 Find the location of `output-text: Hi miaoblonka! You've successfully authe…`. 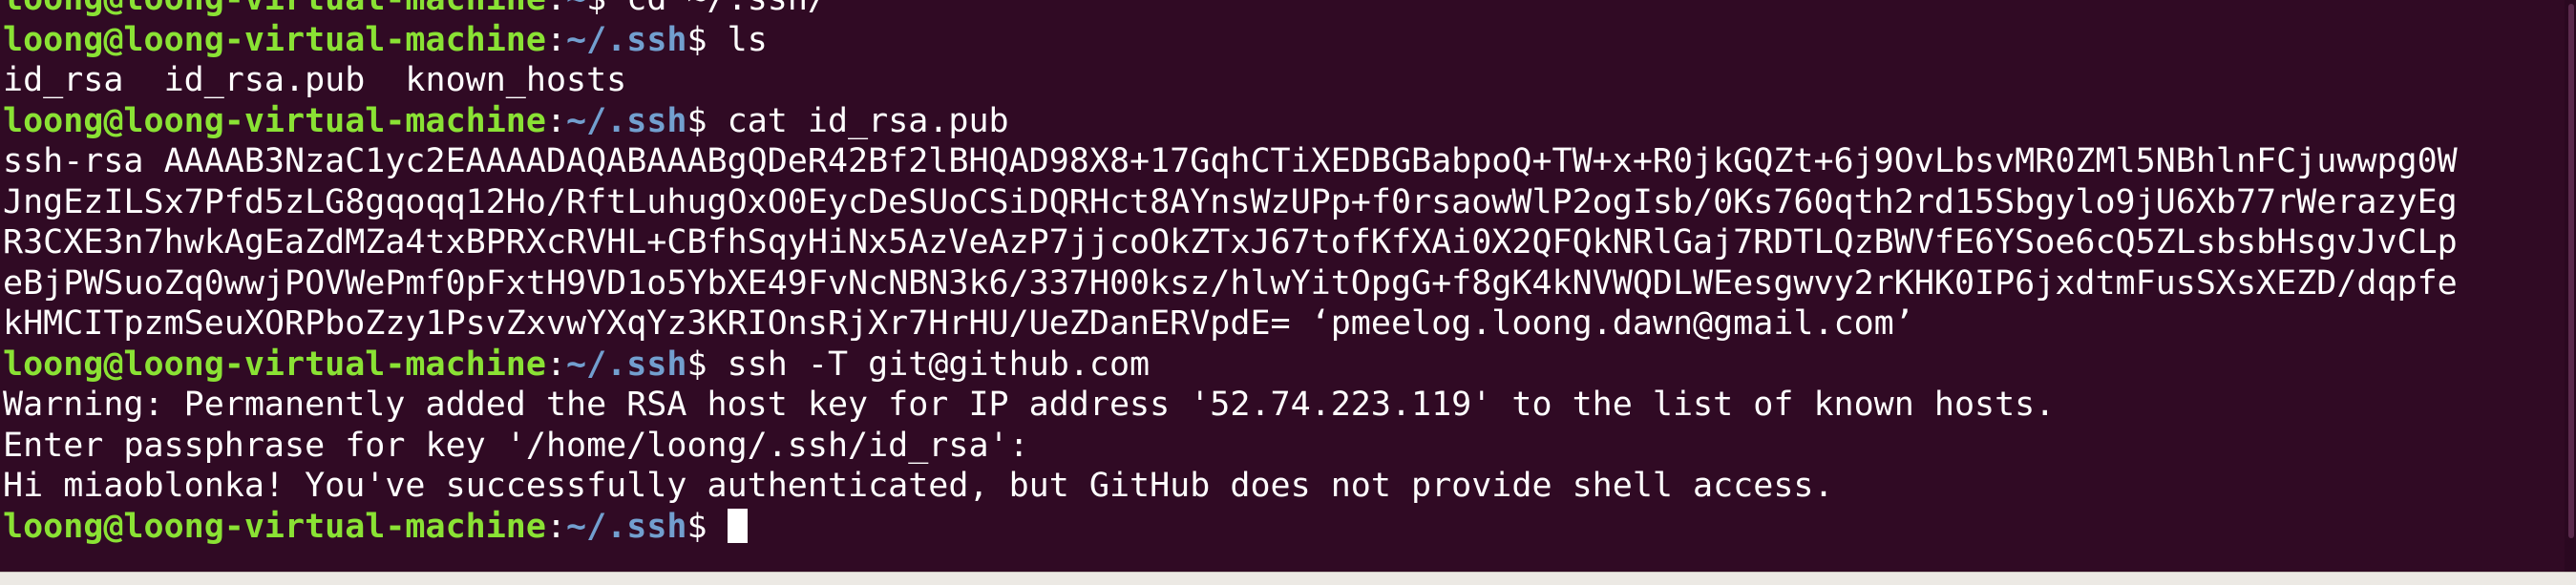

output-text: Hi miaoblonka! You've successfully authe… is located at coordinates (918, 486).